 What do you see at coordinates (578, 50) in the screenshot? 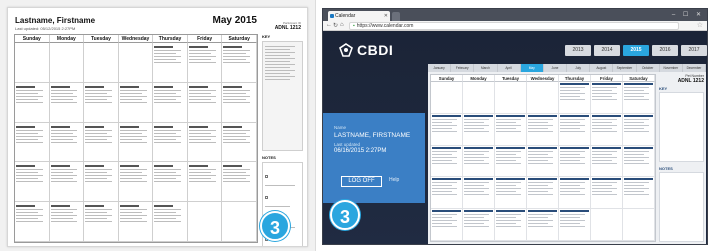
I see `year-button-2013: 2013` at bounding box center [578, 50].